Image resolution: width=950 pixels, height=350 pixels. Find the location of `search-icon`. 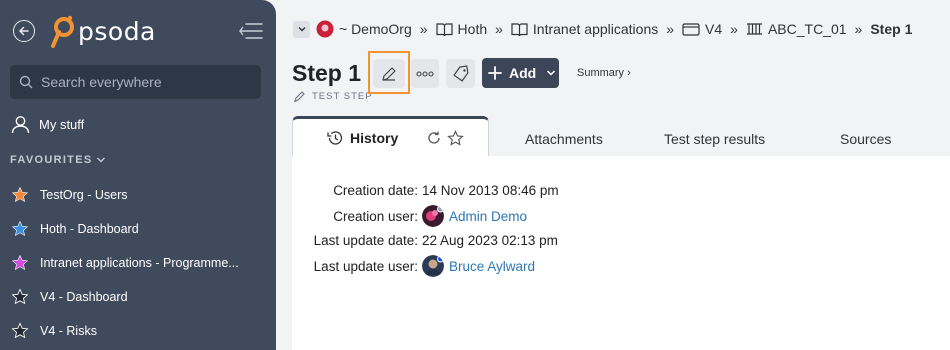

search-icon is located at coordinates (26, 82).